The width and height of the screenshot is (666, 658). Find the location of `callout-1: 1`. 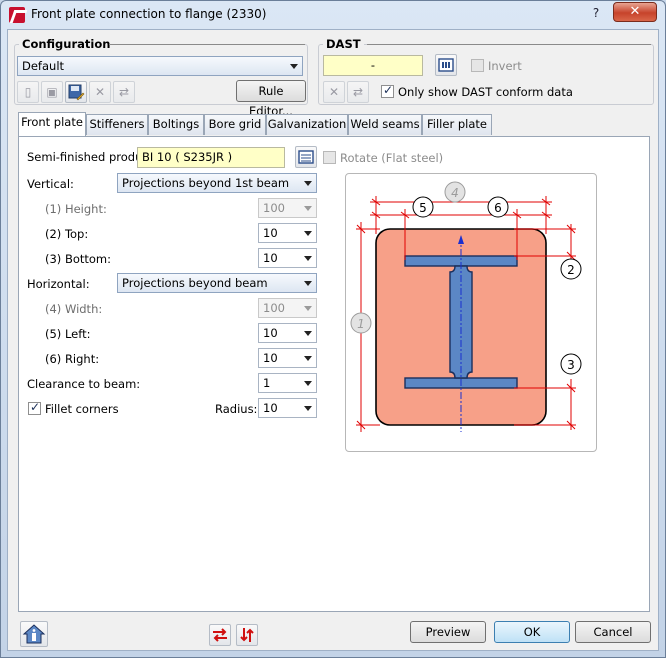

callout-1: 1 is located at coordinates (361, 323).